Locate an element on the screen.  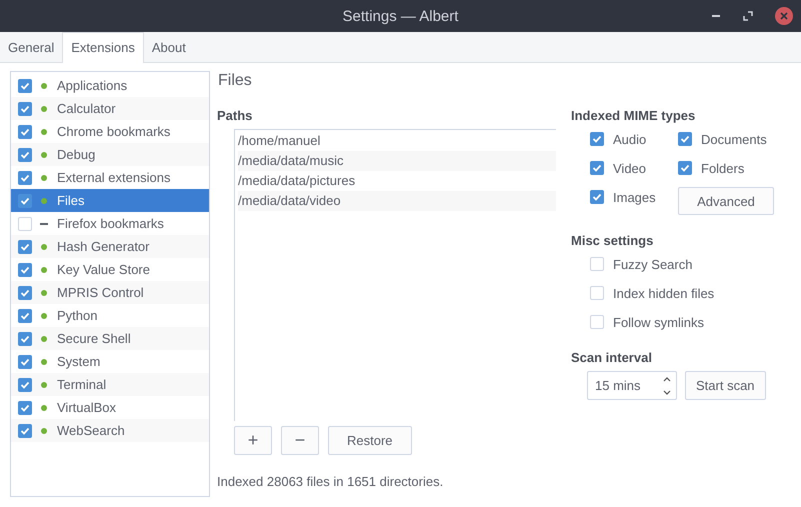
checkbox-label: Follow symlinks is located at coordinates (658, 322).